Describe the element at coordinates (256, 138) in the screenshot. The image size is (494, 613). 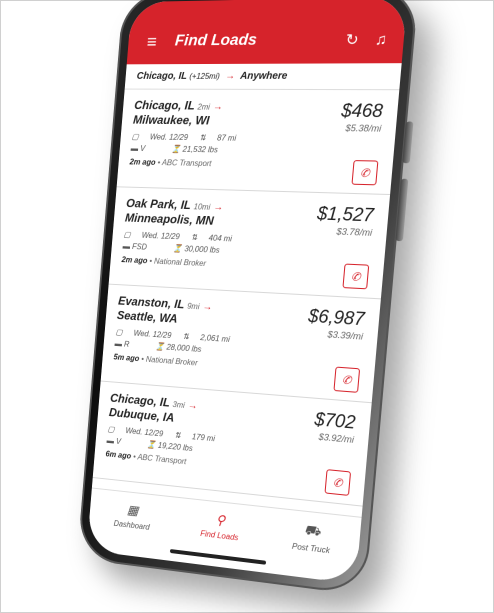
I see `load-meta: ▢ Wed. 12/29 ⇅ 87 mi` at that location.